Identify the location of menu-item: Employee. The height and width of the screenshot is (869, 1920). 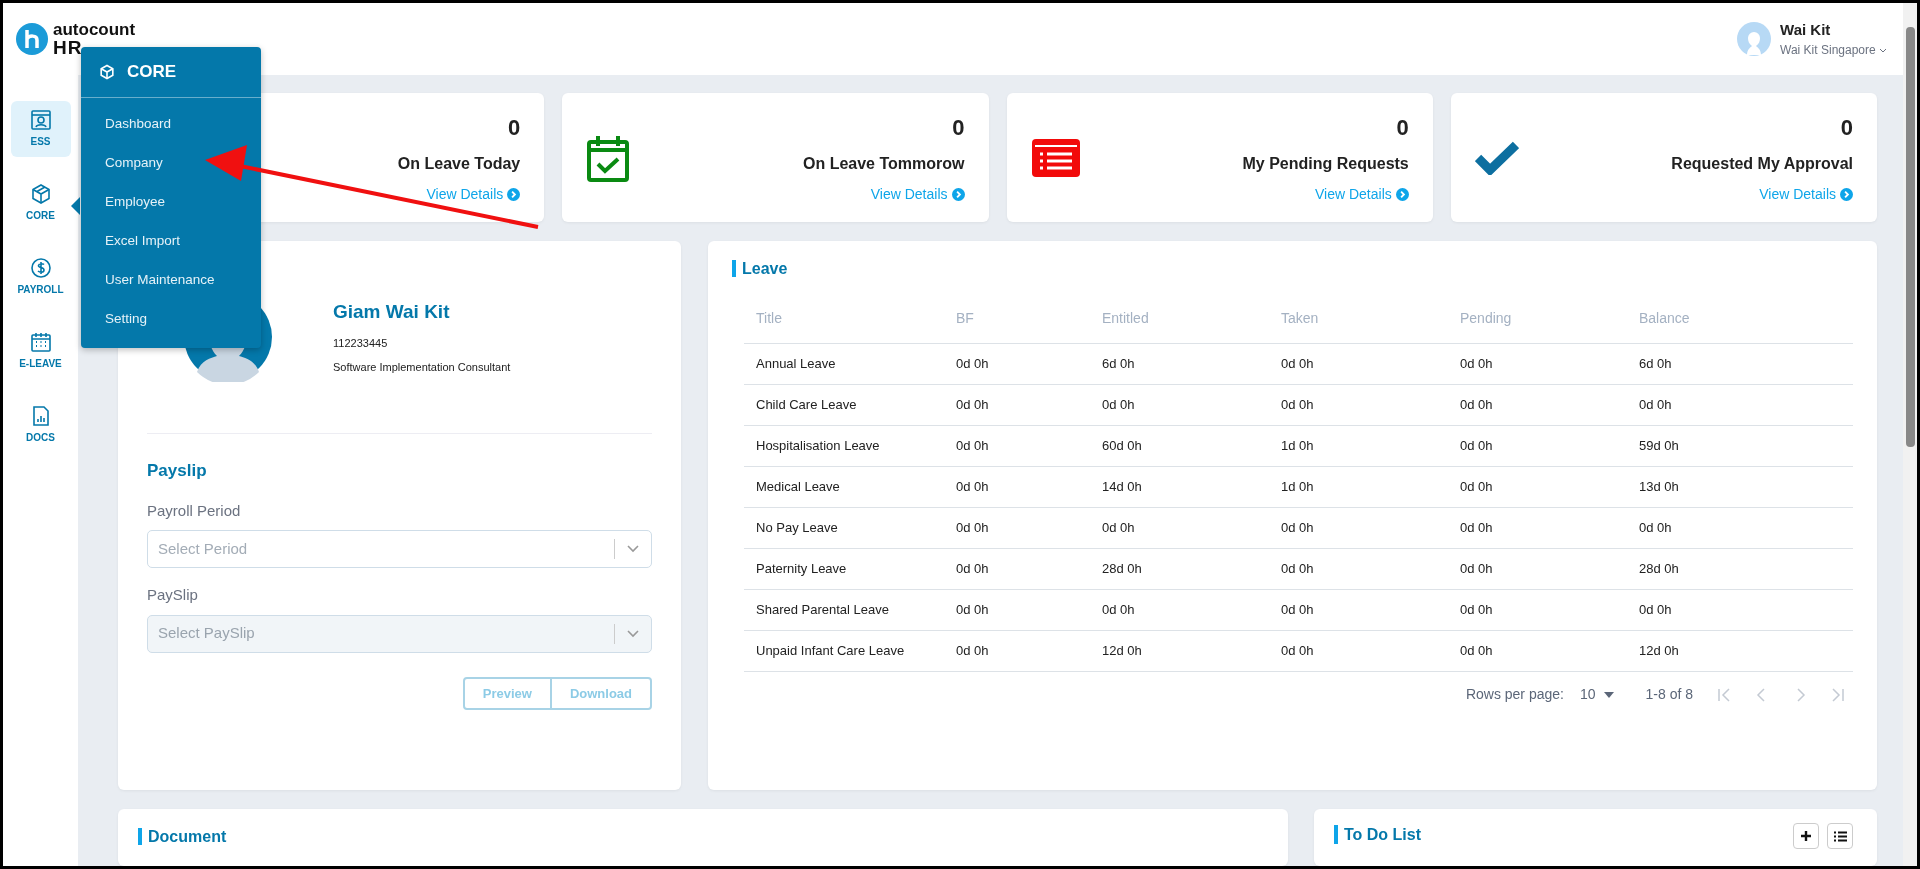
(171, 201).